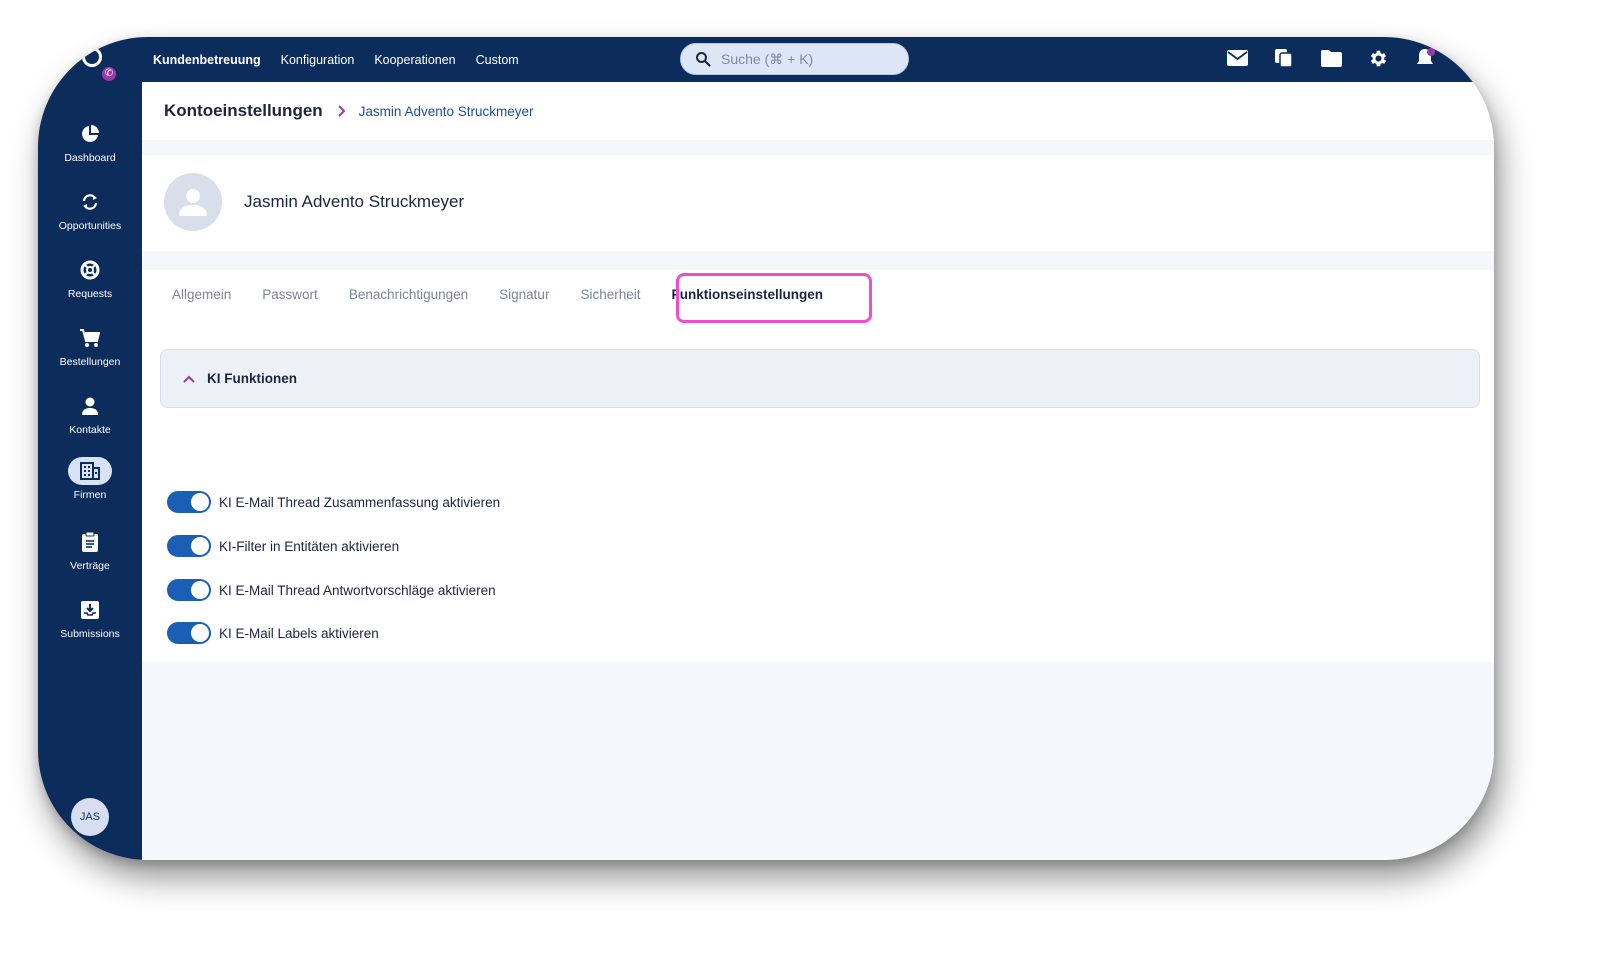 This screenshot has width=1600, height=954. Describe the element at coordinates (610, 294) in the screenshot. I see `tab-sicherheit: Sicherheit` at that location.